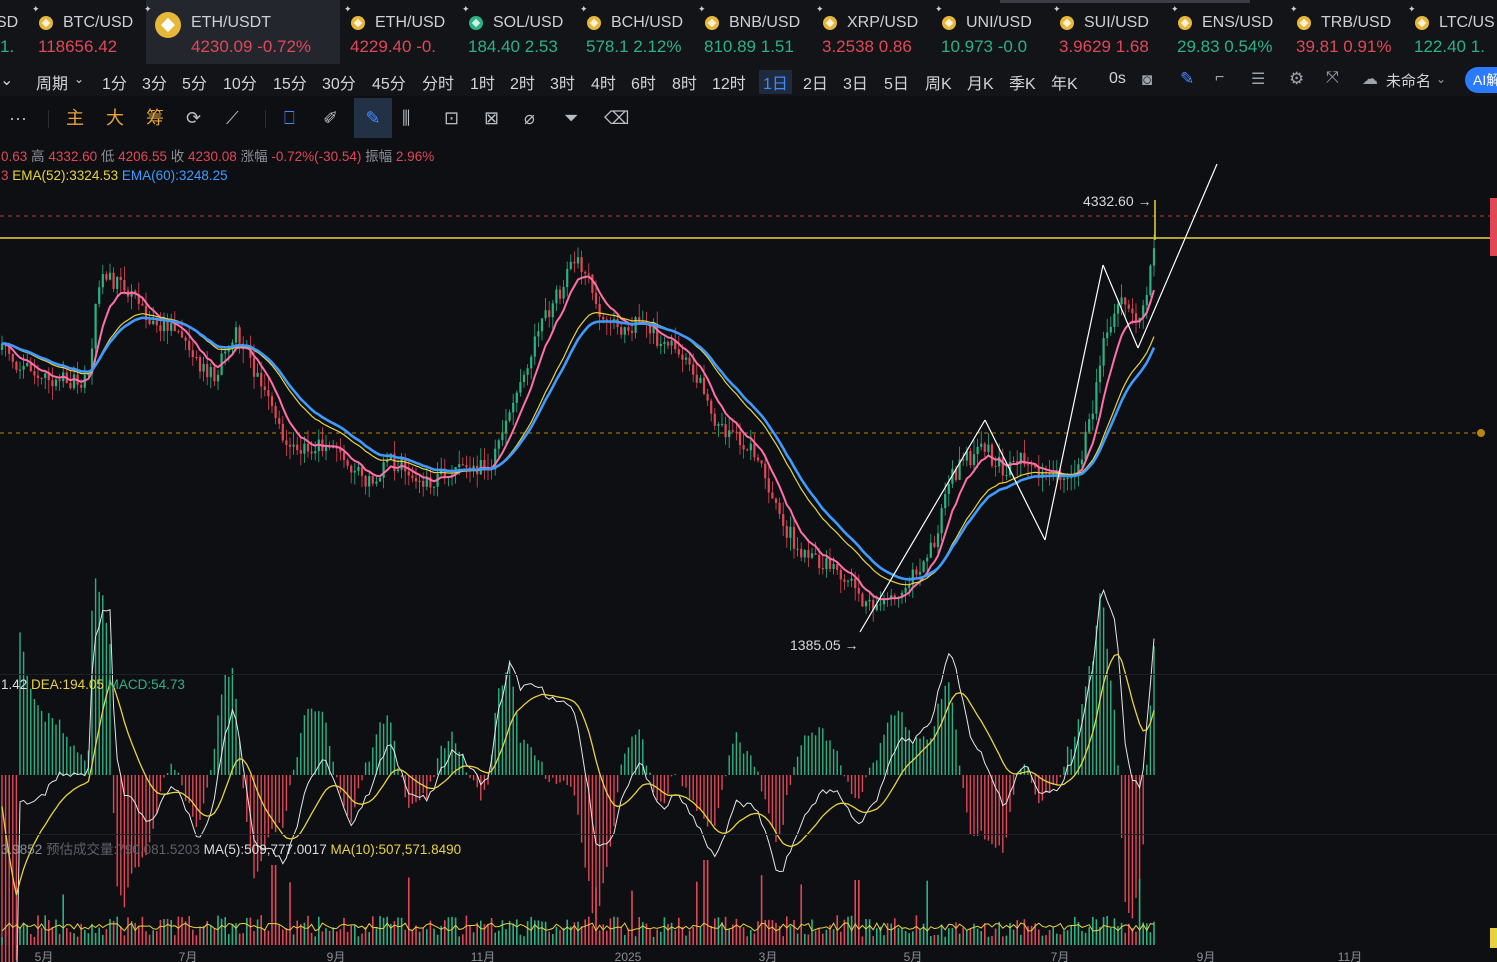  Describe the element at coordinates (240, 82) in the screenshot. I see `period-10m: 10分` at that location.